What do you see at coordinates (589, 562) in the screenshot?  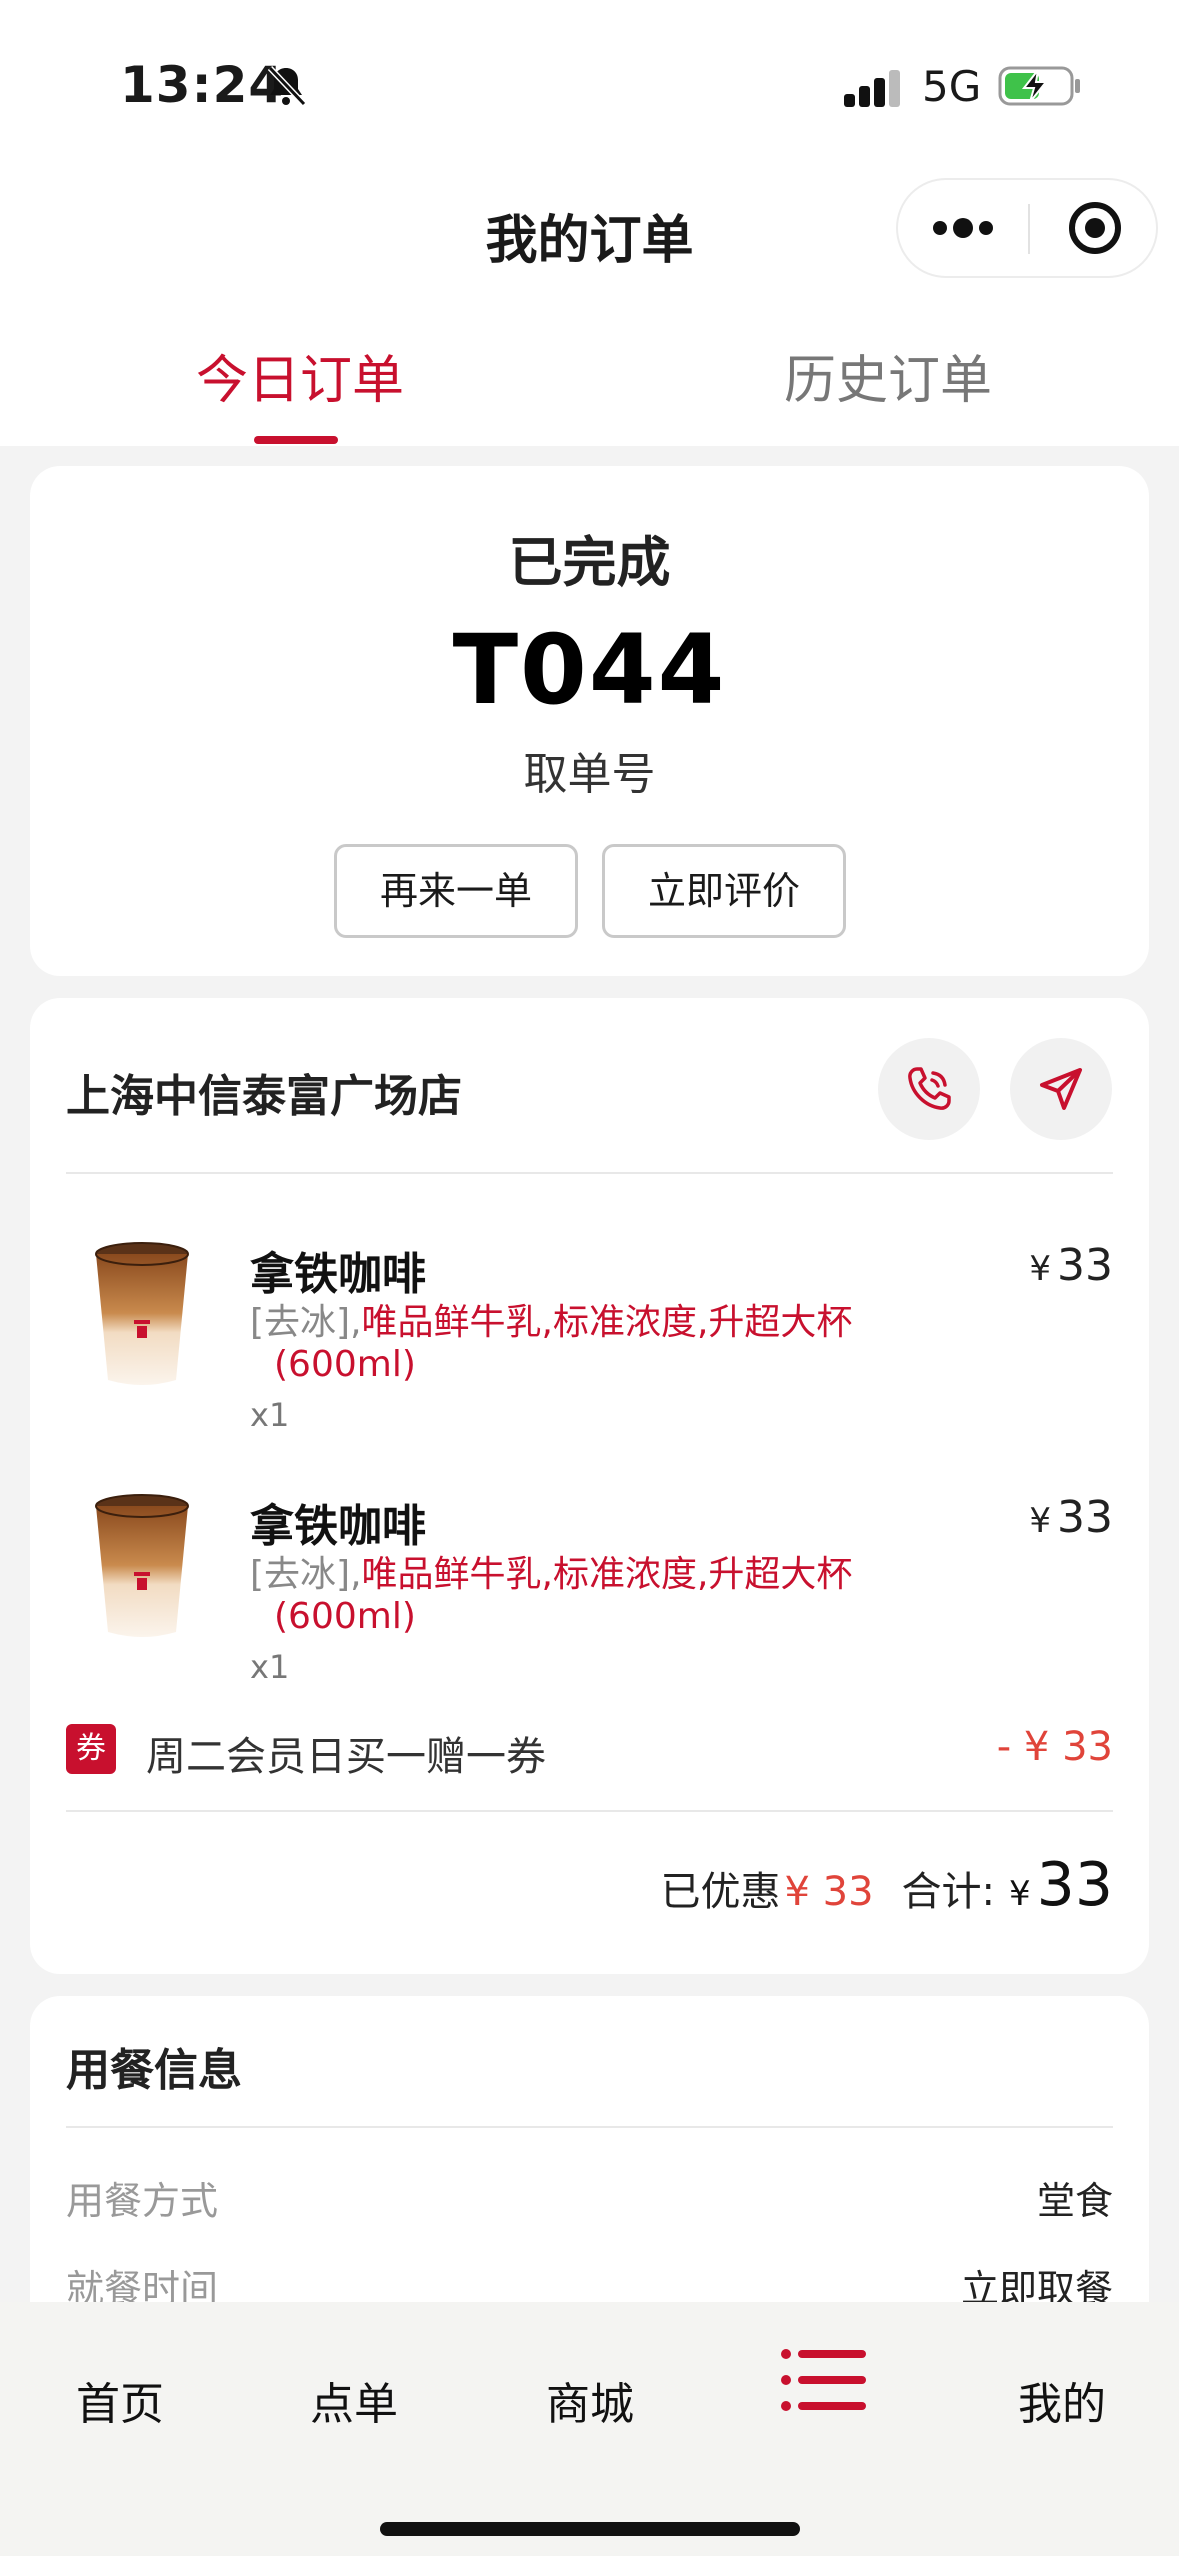 I see `order-status: 已完成` at bounding box center [589, 562].